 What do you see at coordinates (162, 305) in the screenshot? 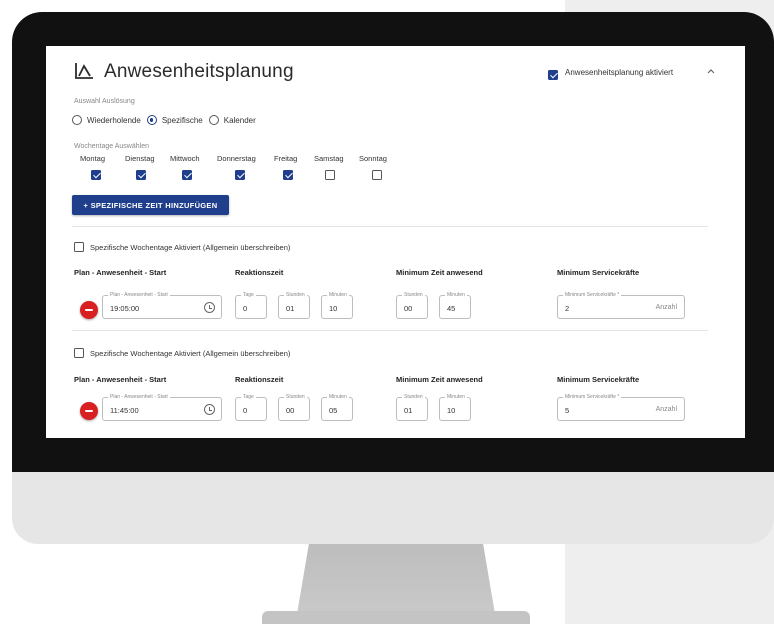
I see `start-time-field: Plan - Anwesenheit - Start 19:05:00` at bounding box center [162, 305].